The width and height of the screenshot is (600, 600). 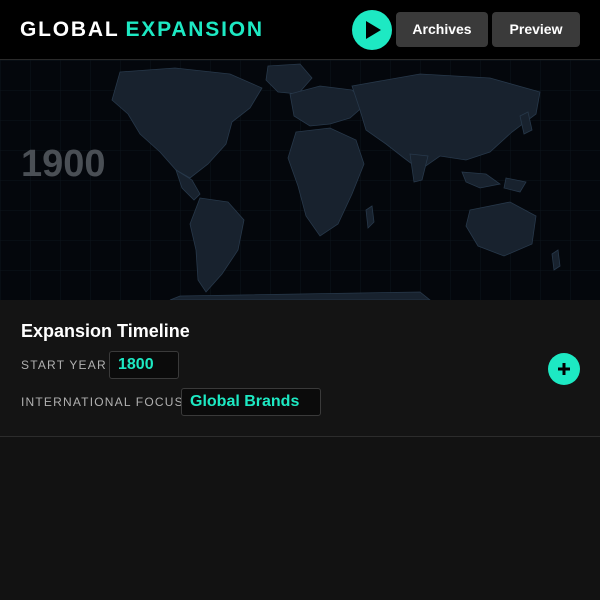 I want to click on add-button, so click(x=564, y=369).